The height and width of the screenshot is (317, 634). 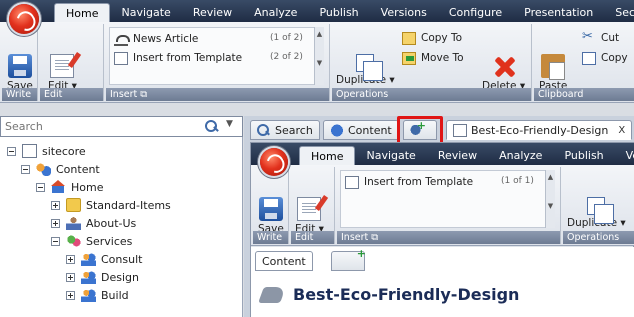 What do you see at coordinates (327, 155) in the screenshot?
I see `inner-tab-home: Home` at bounding box center [327, 155].